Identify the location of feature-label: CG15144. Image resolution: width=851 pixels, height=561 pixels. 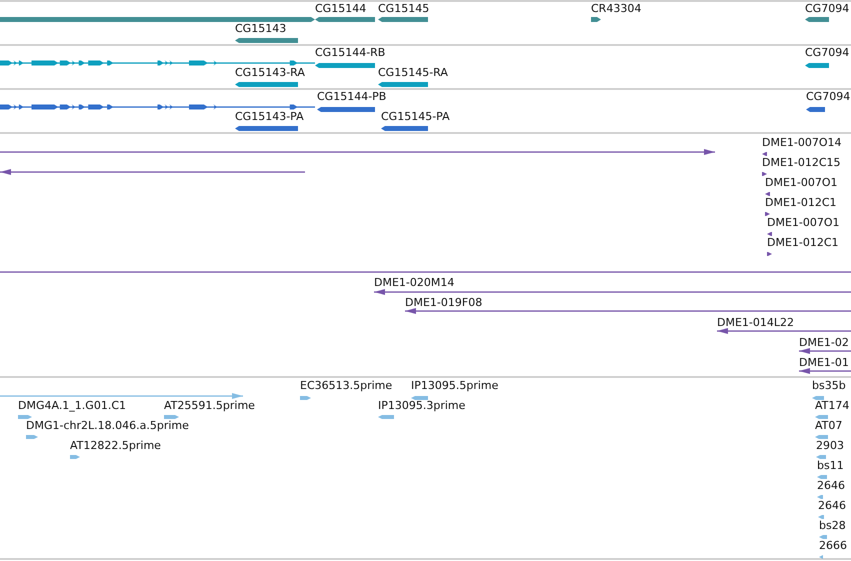
(340, 8).